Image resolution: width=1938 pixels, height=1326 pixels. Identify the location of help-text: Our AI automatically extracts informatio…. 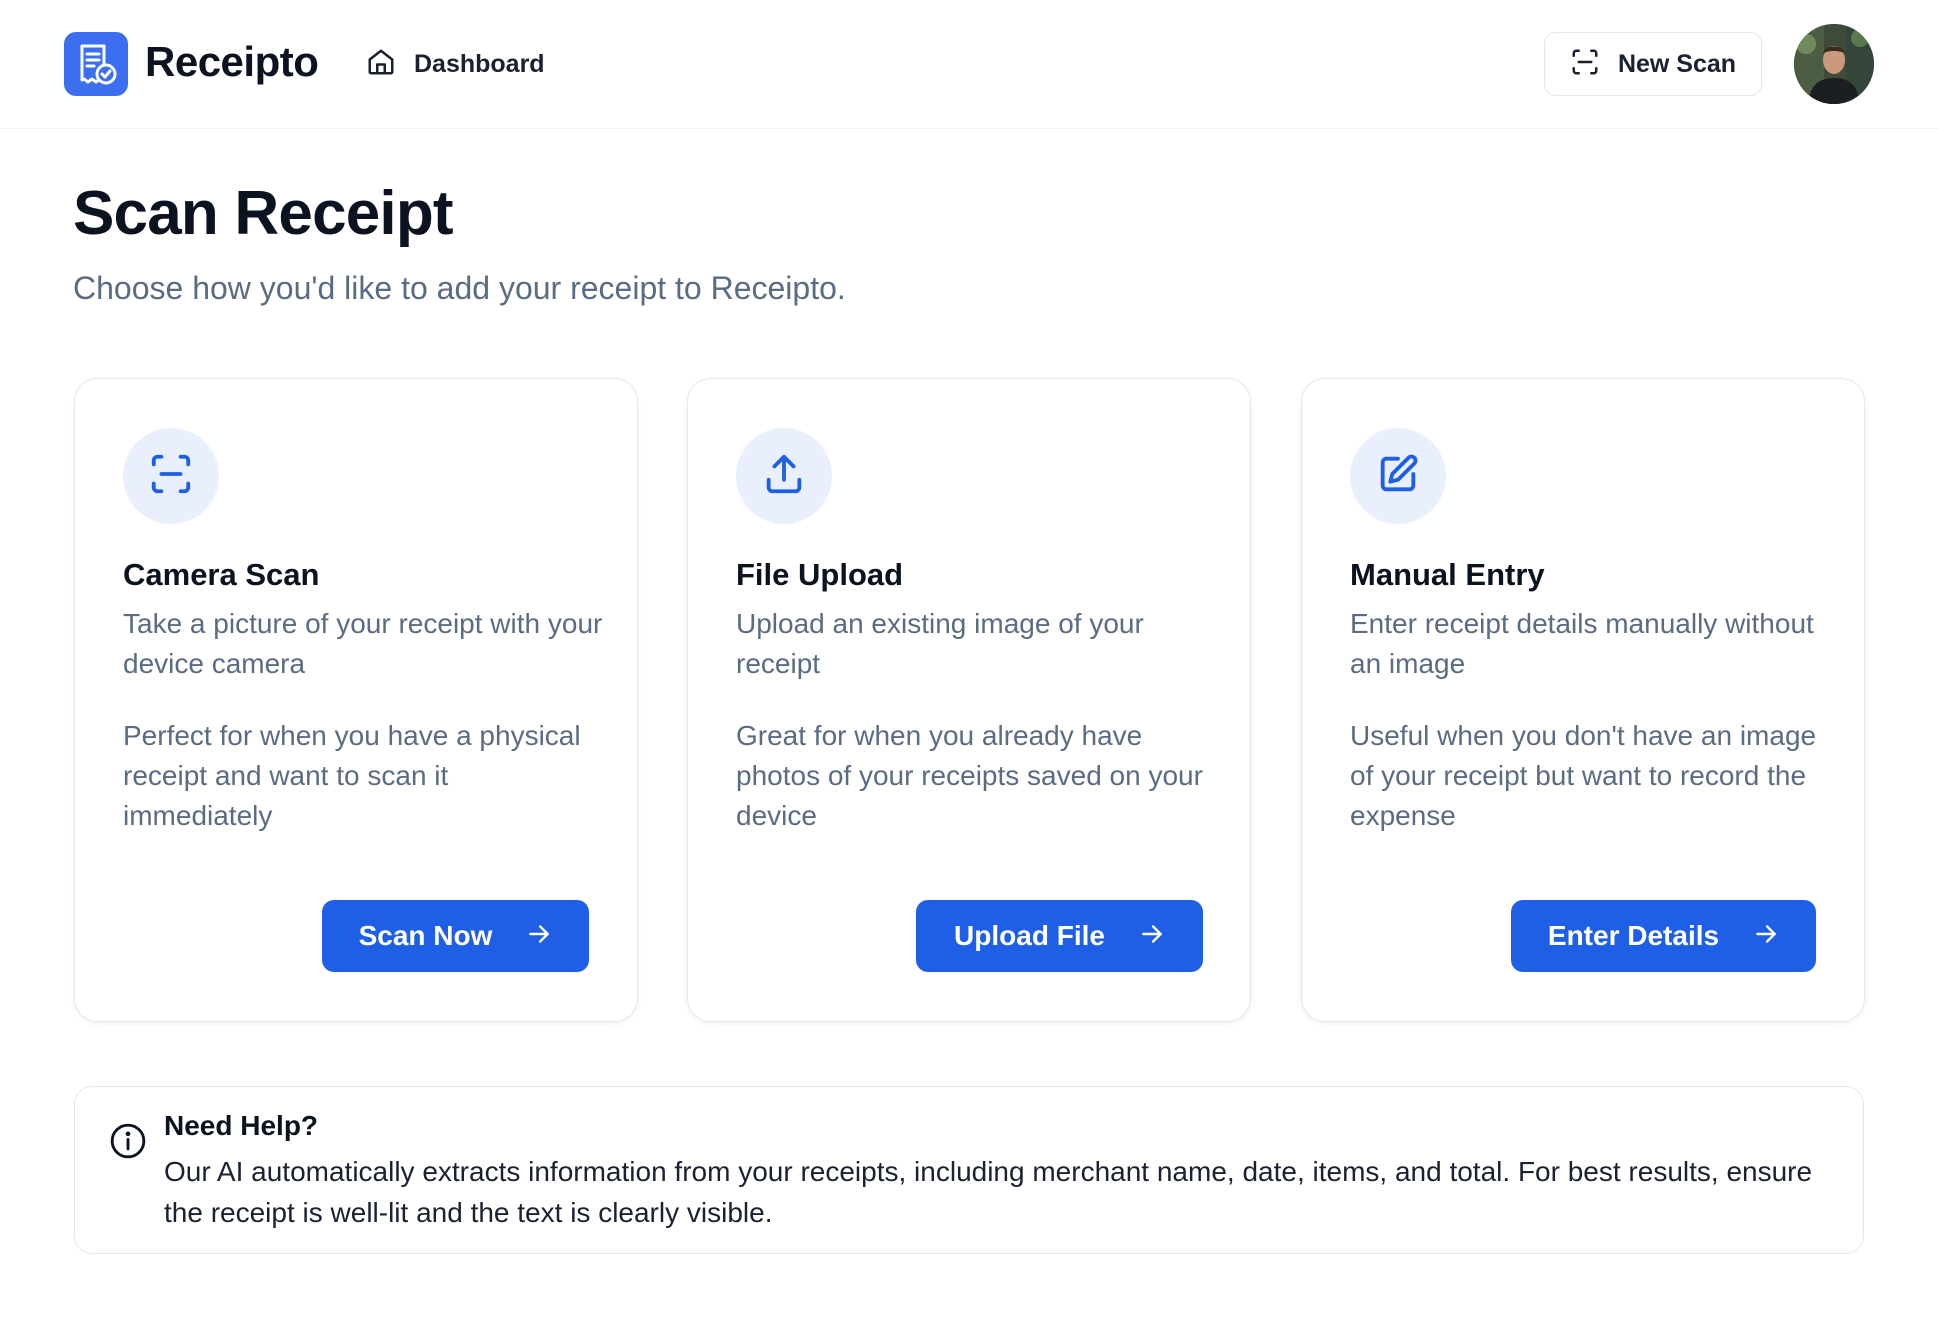
(988, 1192).